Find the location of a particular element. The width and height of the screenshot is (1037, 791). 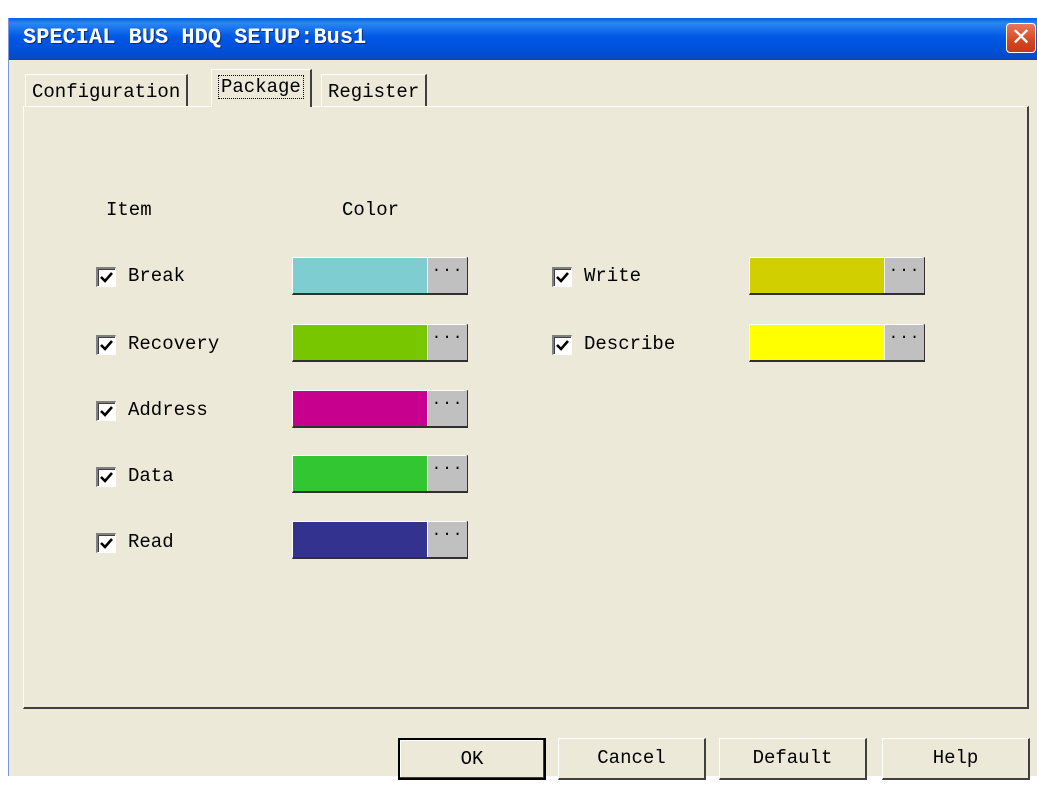

checkbox-read is located at coordinates (106, 543).